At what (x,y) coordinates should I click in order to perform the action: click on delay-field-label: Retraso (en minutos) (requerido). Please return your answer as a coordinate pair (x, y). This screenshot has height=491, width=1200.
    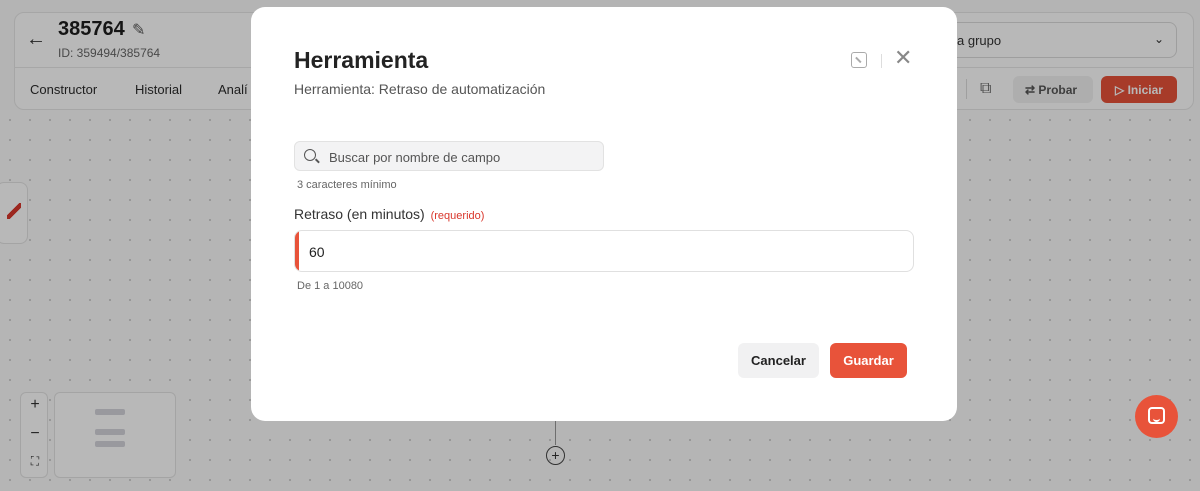
    Looking at the image, I should click on (389, 214).